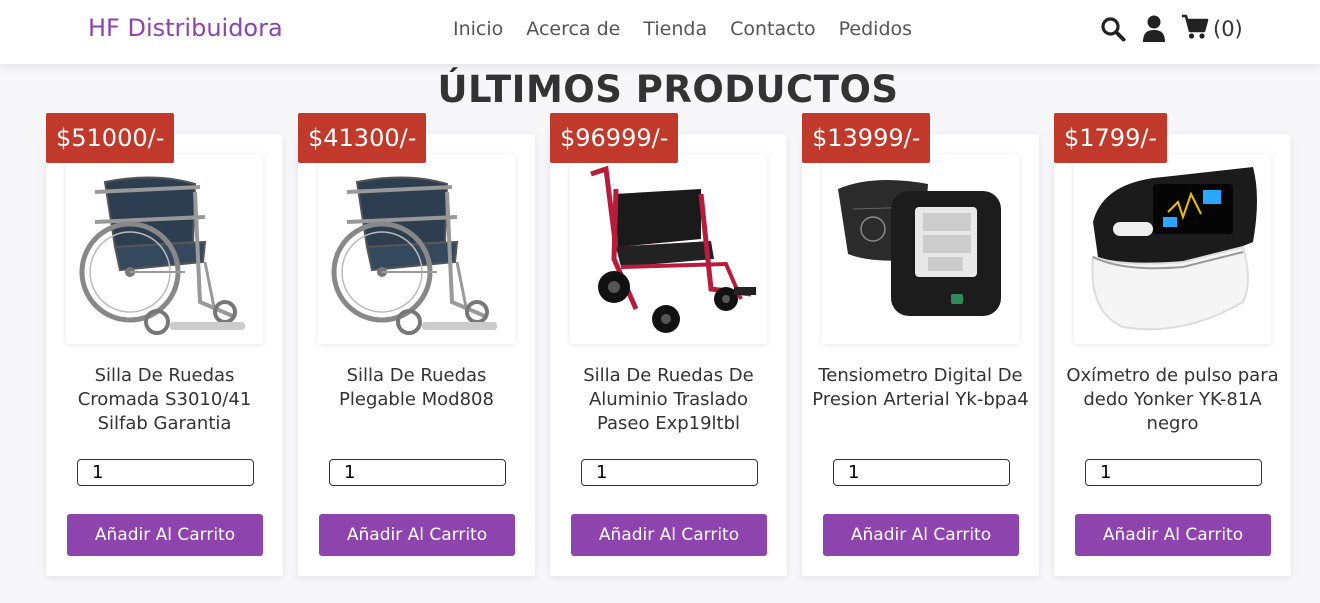  What do you see at coordinates (1113, 29) in the screenshot?
I see `search-icon` at bounding box center [1113, 29].